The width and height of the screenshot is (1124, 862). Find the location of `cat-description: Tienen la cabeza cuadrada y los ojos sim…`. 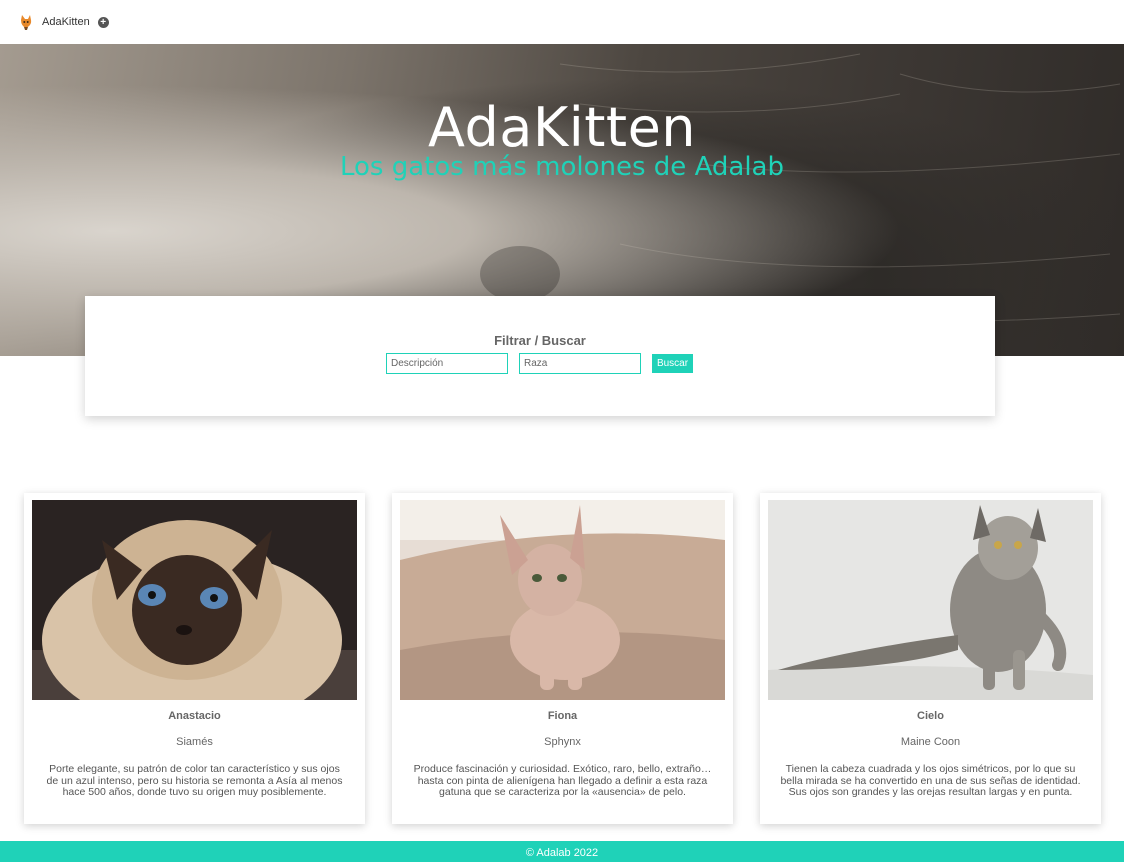

cat-description: Tienen la cabeza cuadrada y los ojos sim… is located at coordinates (930, 780).